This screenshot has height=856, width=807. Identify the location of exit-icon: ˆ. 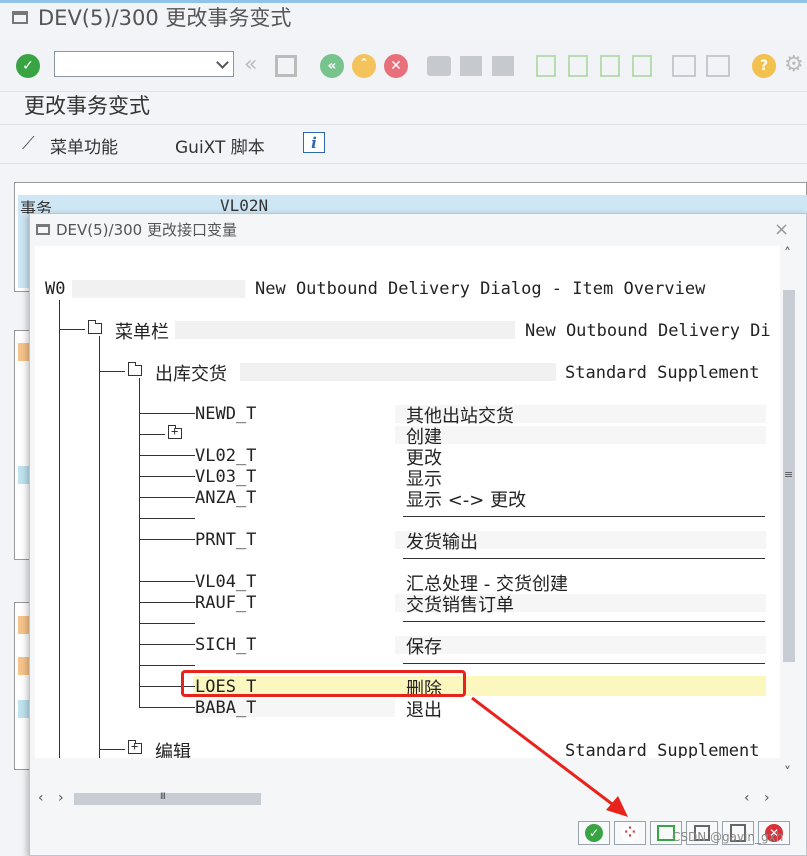
(364, 66).